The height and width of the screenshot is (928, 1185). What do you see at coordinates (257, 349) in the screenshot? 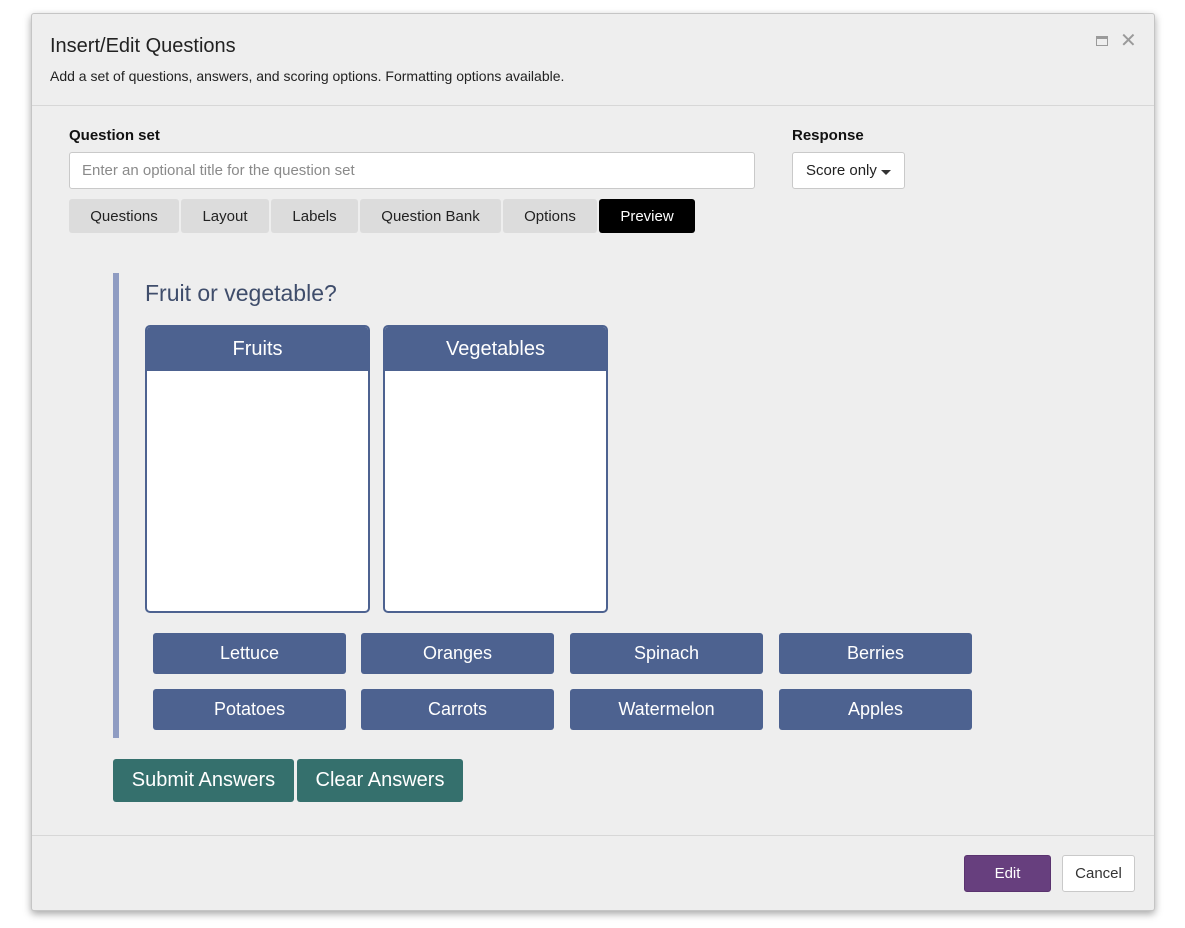
I see `bucket-header: Fruits` at bounding box center [257, 349].